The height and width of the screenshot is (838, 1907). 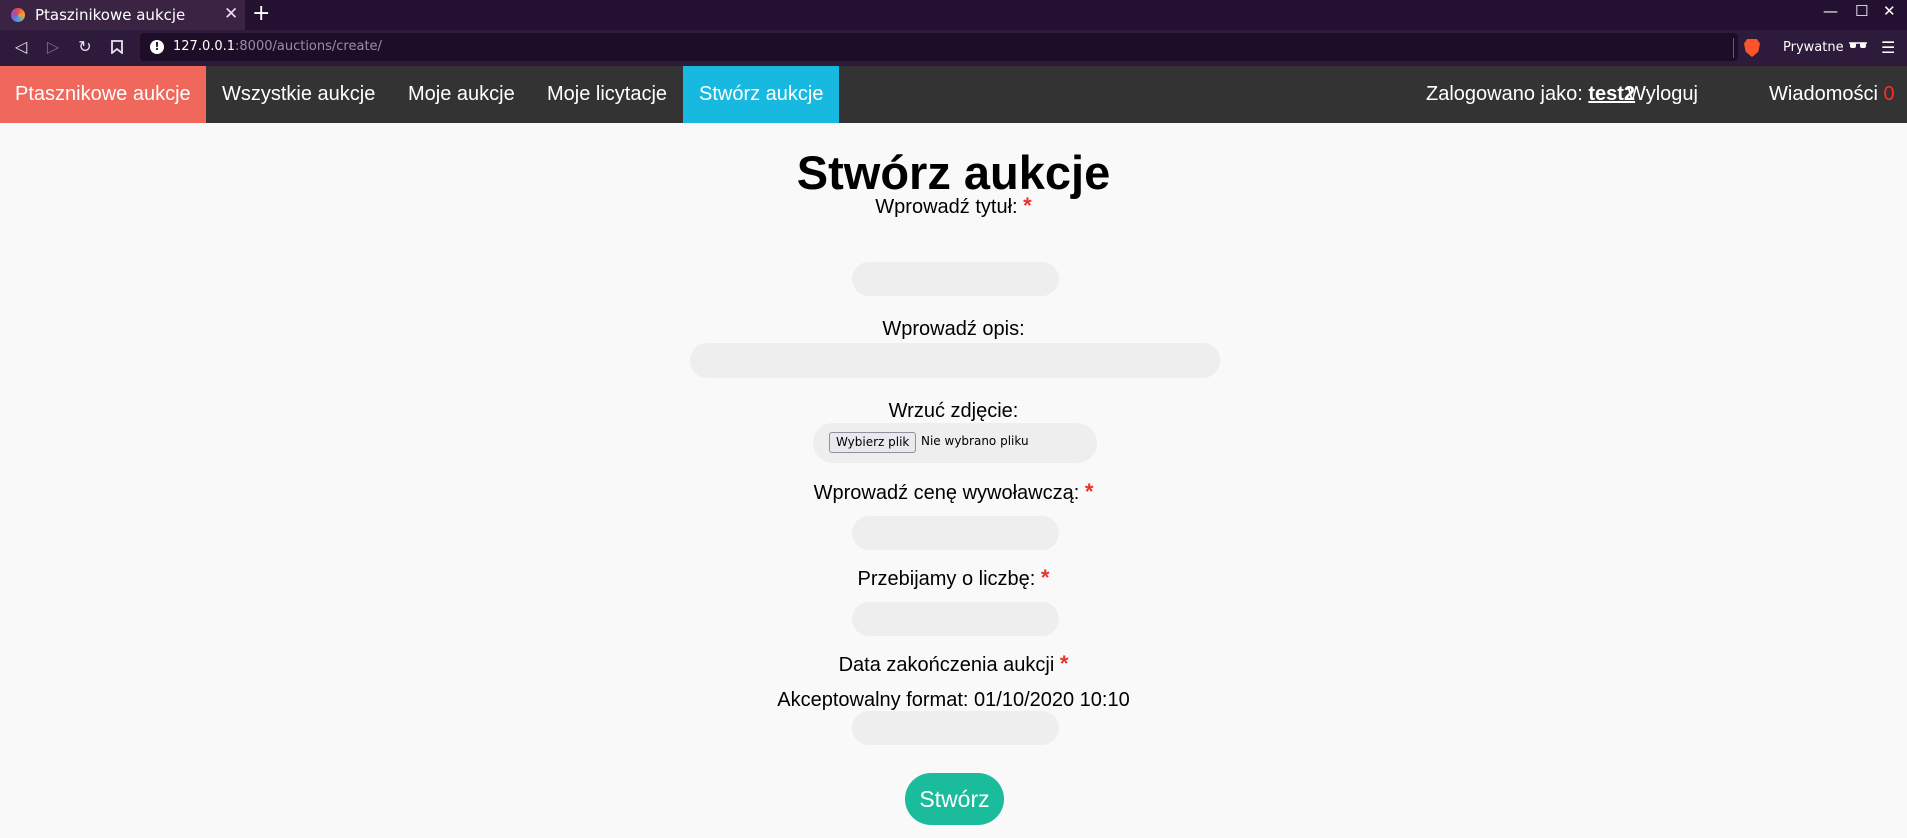 I want to click on private-glasses-icon, so click(x=1858, y=47).